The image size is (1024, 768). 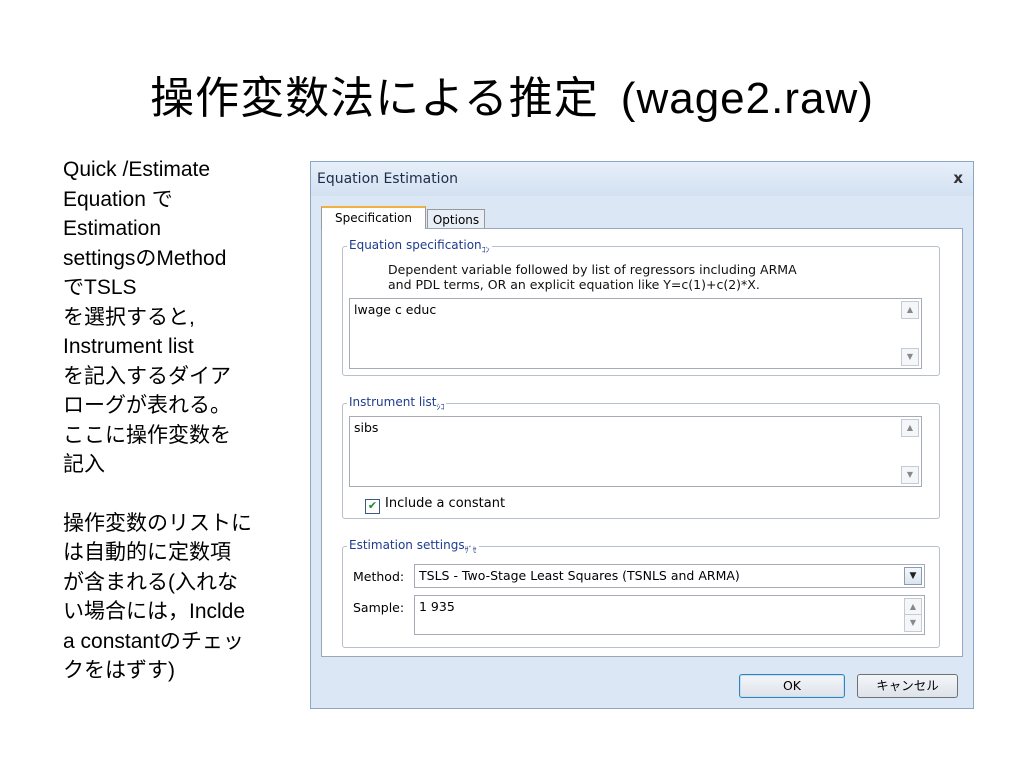 I want to click on include-constant-checkbox: ✔ Include a constant, so click(x=435, y=505).